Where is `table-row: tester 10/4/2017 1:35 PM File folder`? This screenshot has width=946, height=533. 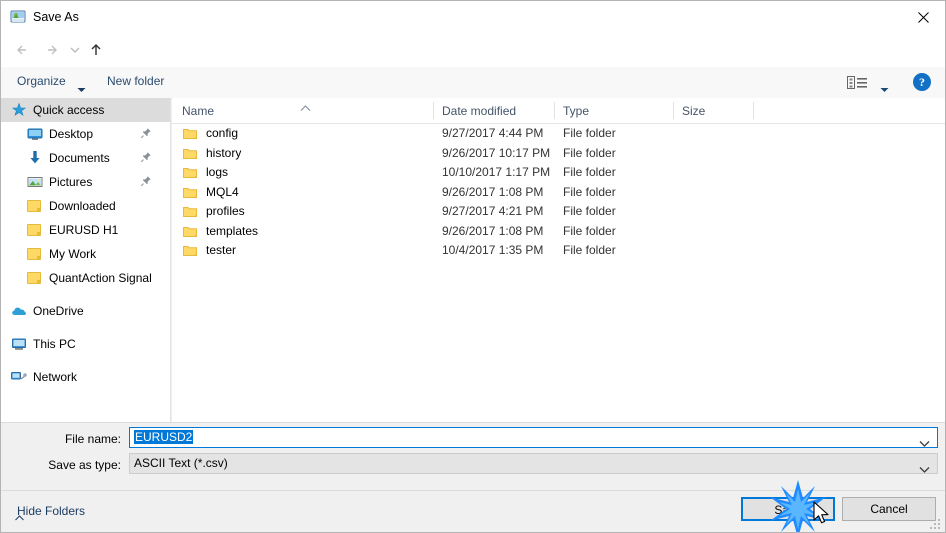 table-row: tester 10/4/2017 1:35 PM File folder is located at coordinates (558, 251).